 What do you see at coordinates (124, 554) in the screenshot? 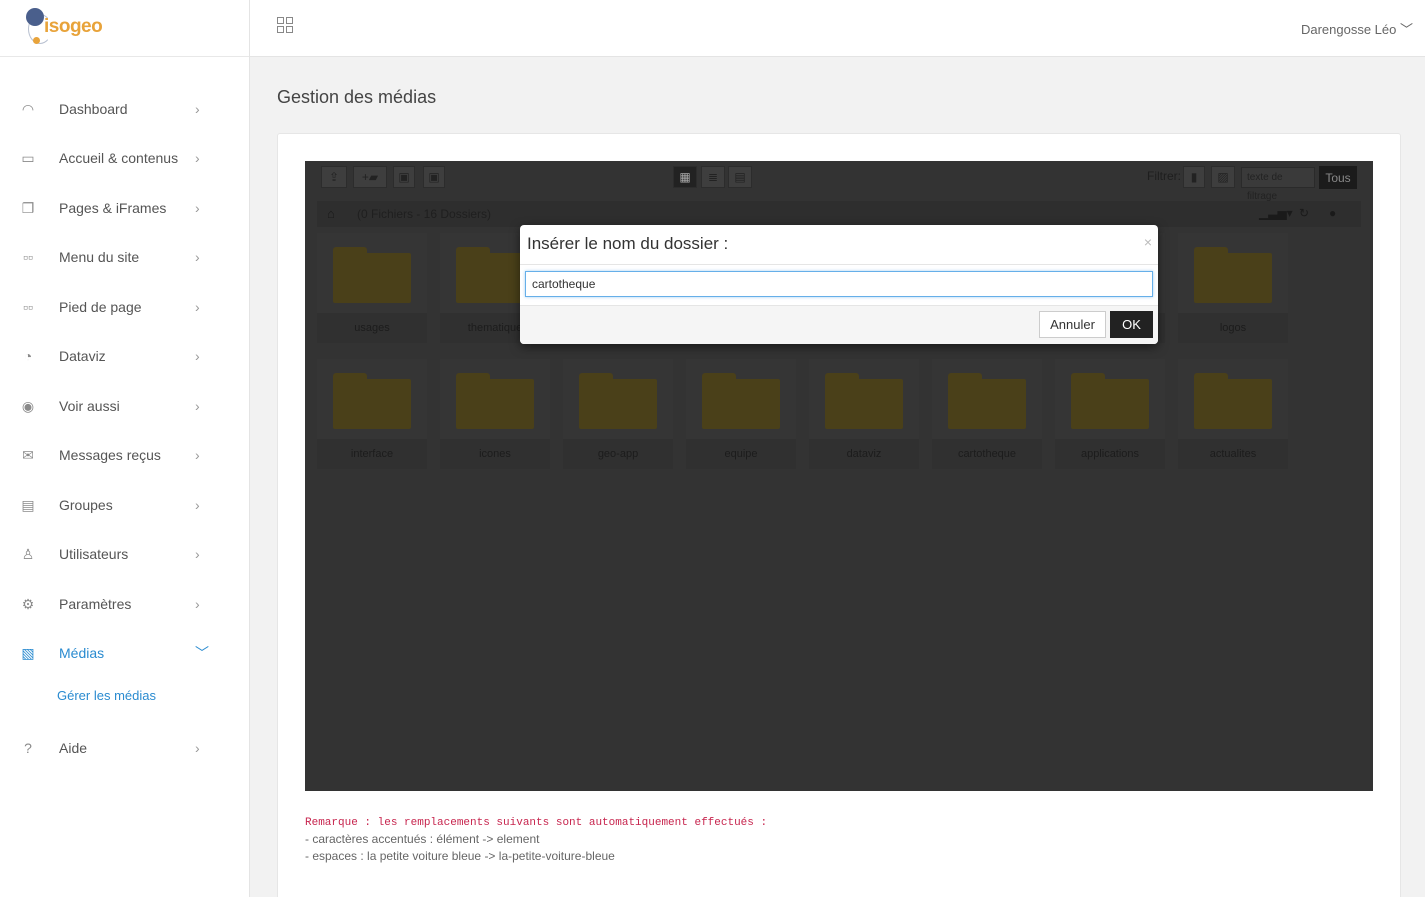
I see `sidebar-item-utilisateurs: ♙ Utilisateurs ›` at bounding box center [124, 554].